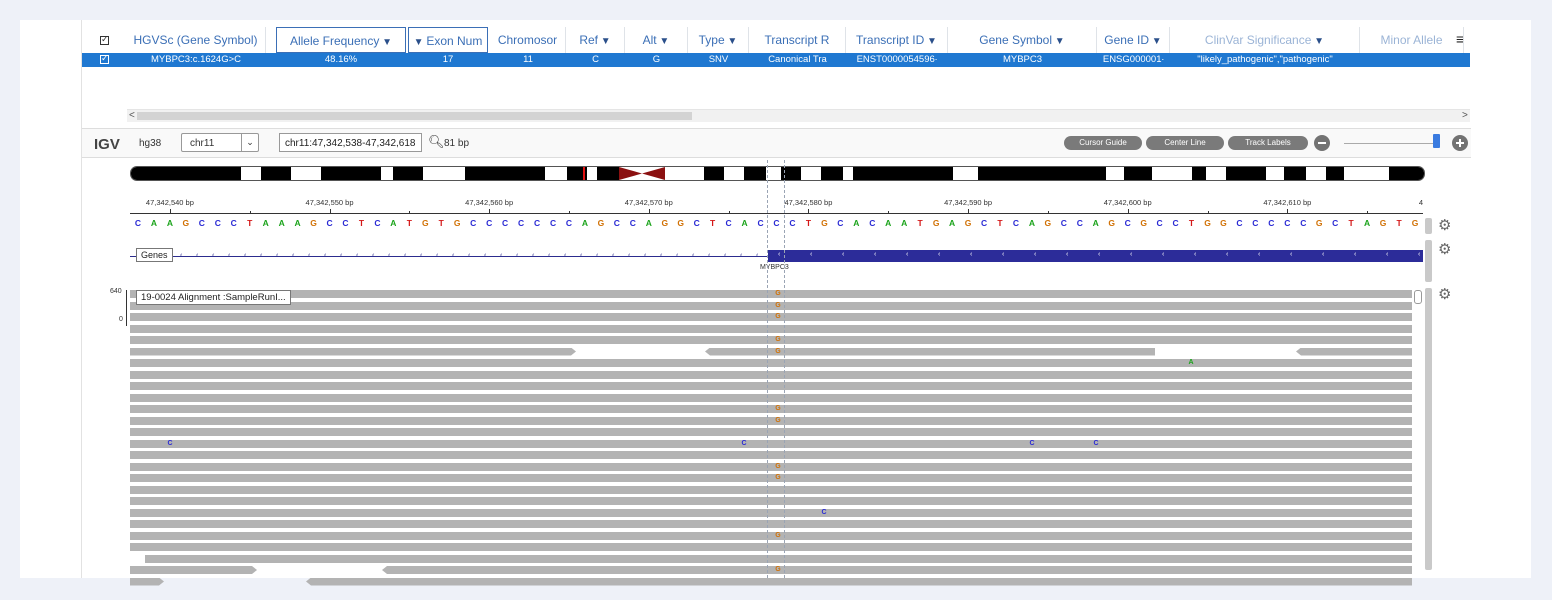 This screenshot has width=1552, height=600. I want to click on zoom-slider-handle, so click(1436, 141).